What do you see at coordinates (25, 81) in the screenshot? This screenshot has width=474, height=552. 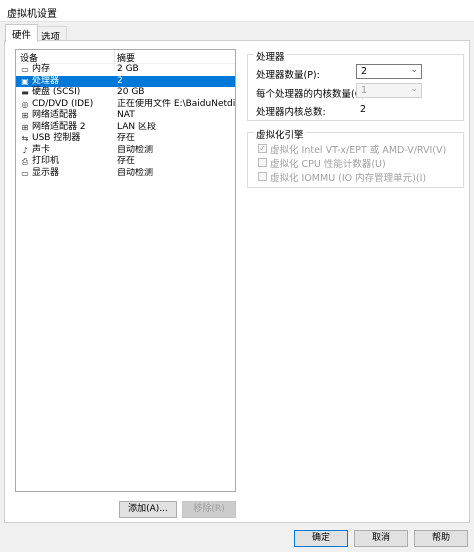 I see `processor-icon: ▣` at bounding box center [25, 81].